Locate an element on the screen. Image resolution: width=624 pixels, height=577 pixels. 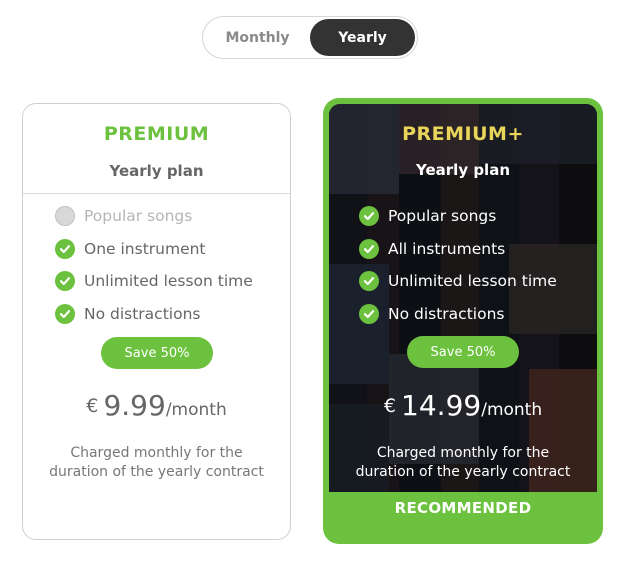
price-amount: 14.99 is located at coordinates (441, 405).